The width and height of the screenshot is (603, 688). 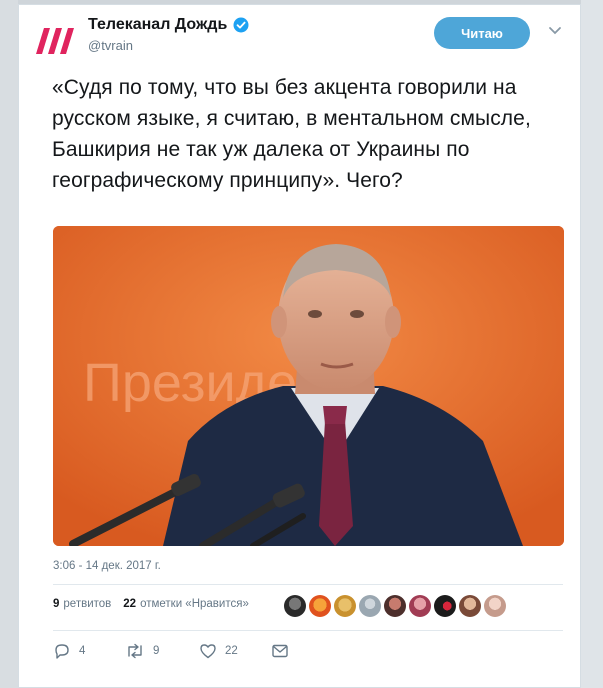 I want to click on retweet-action: 9, so click(x=142, y=651).